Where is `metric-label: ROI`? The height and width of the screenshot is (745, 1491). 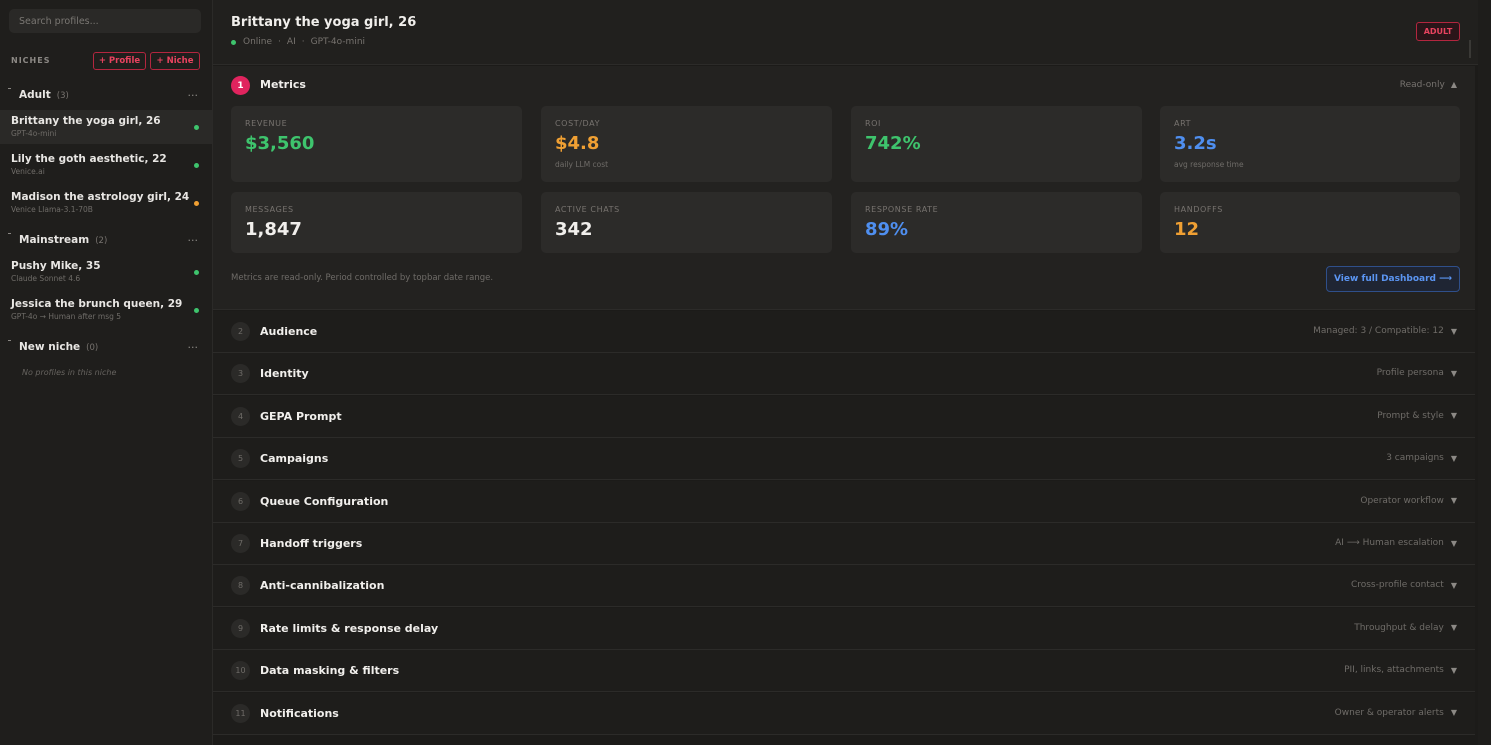
metric-label: ROI is located at coordinates (873, 123).